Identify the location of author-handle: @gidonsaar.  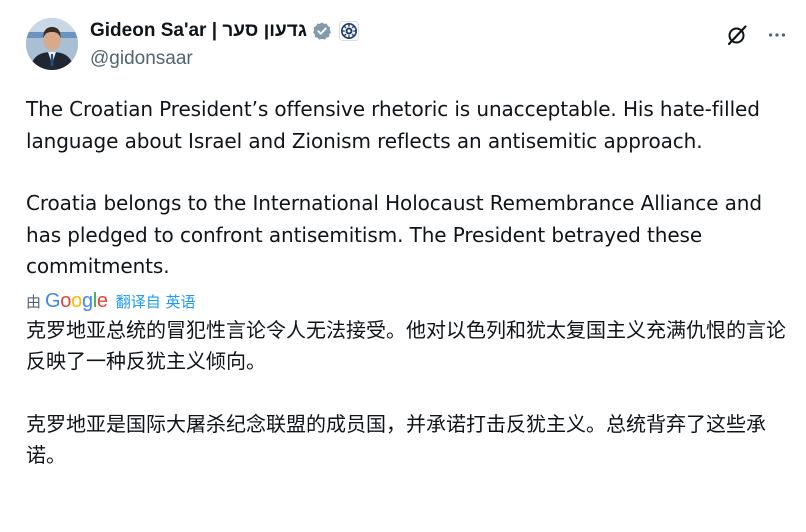
(224, 59).